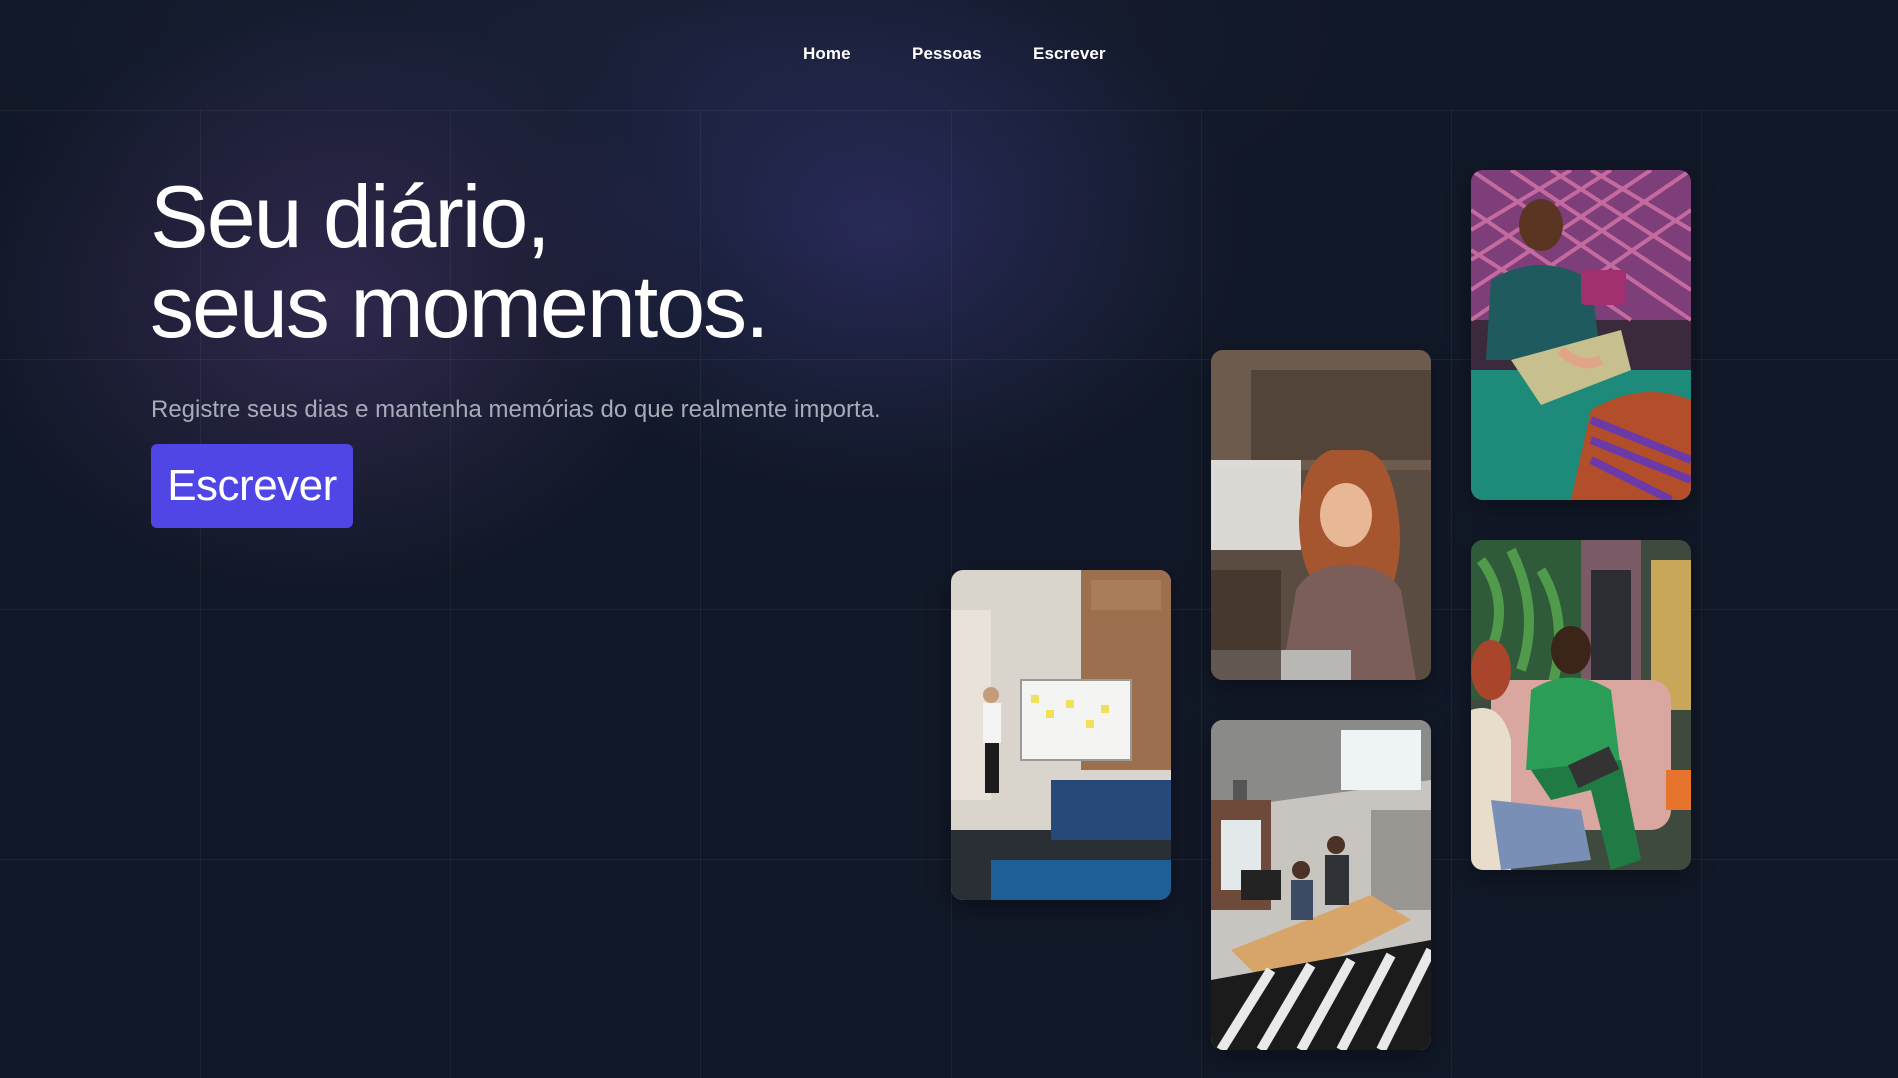  I want to click on hero-title: Seu diário, seus momentos., so click(460, 261).